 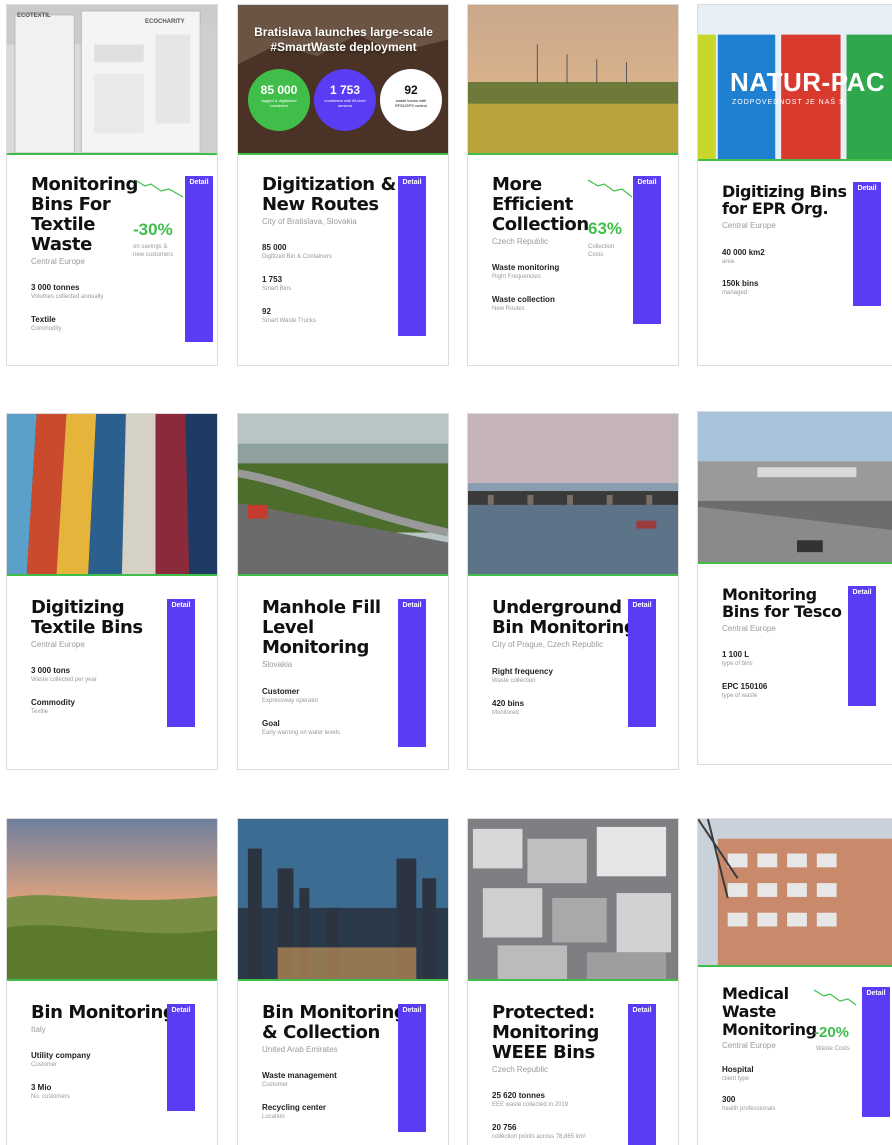 What do you see at coordinates (67, 297) in the screenshot?
I see `stat-label: Volumes collected annually` at bounding box center [67, 297].